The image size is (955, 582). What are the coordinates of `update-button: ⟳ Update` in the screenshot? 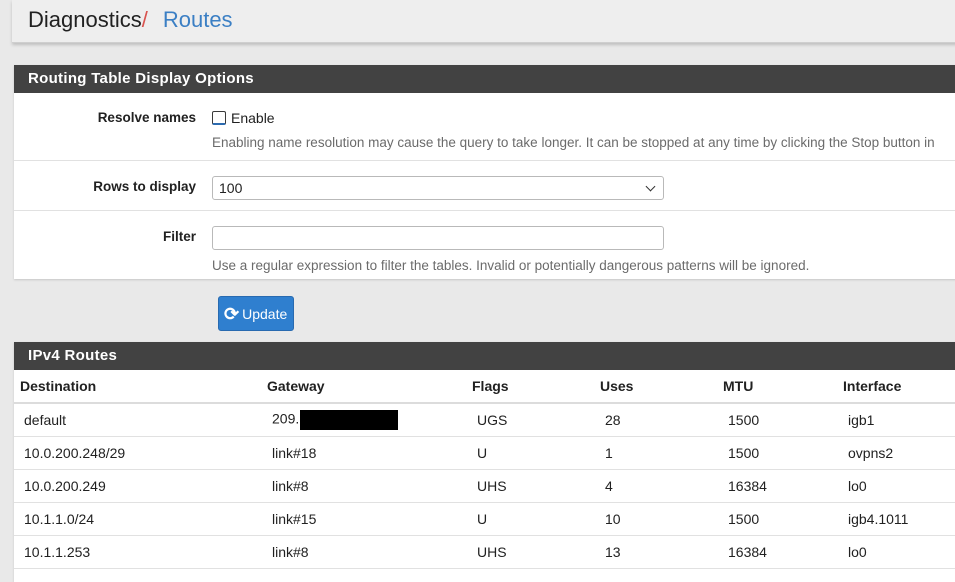 It's located at (256, 313).